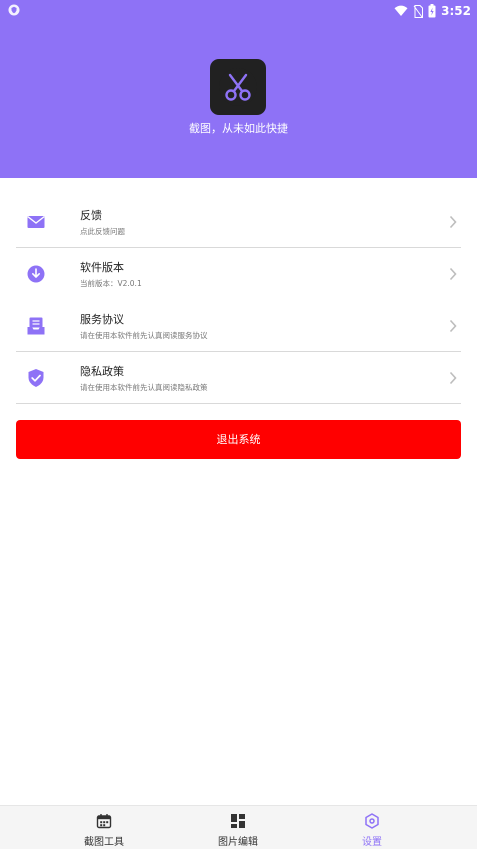  What do you see at coordinates (36, 274) in the screenshot?
I see `download-icon` at bounding box center [36, 274].